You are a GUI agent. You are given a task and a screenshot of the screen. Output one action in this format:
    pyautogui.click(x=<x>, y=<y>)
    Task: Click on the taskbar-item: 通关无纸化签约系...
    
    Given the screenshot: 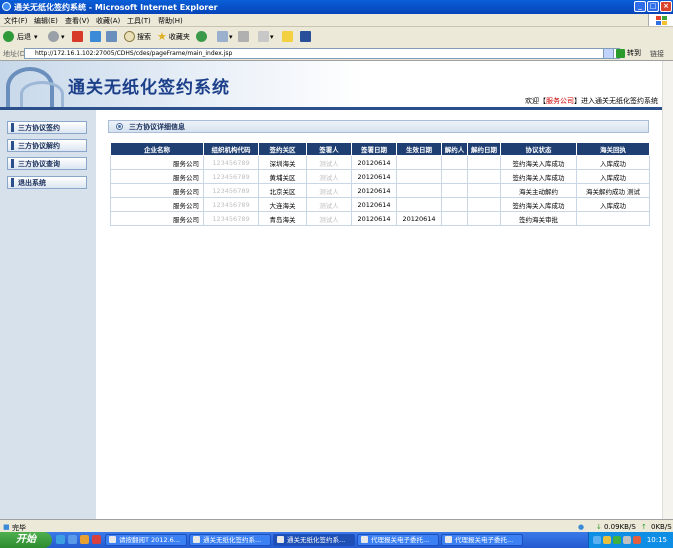 What is the action you would take?
    pyautogui.click(x=230, y=540)
    